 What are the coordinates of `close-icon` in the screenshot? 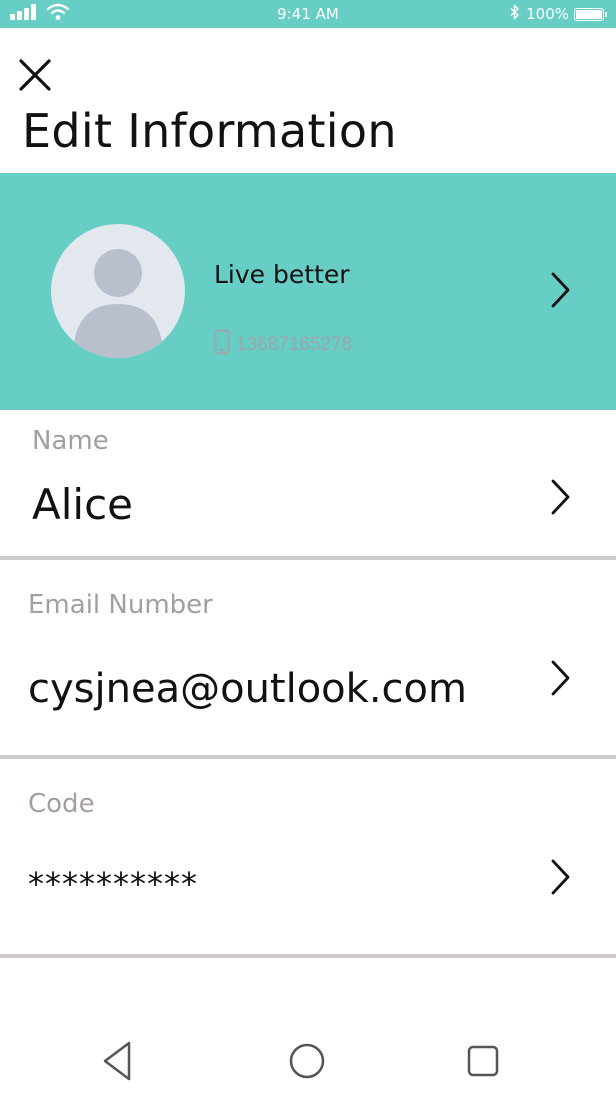 It's located at (35, 77).